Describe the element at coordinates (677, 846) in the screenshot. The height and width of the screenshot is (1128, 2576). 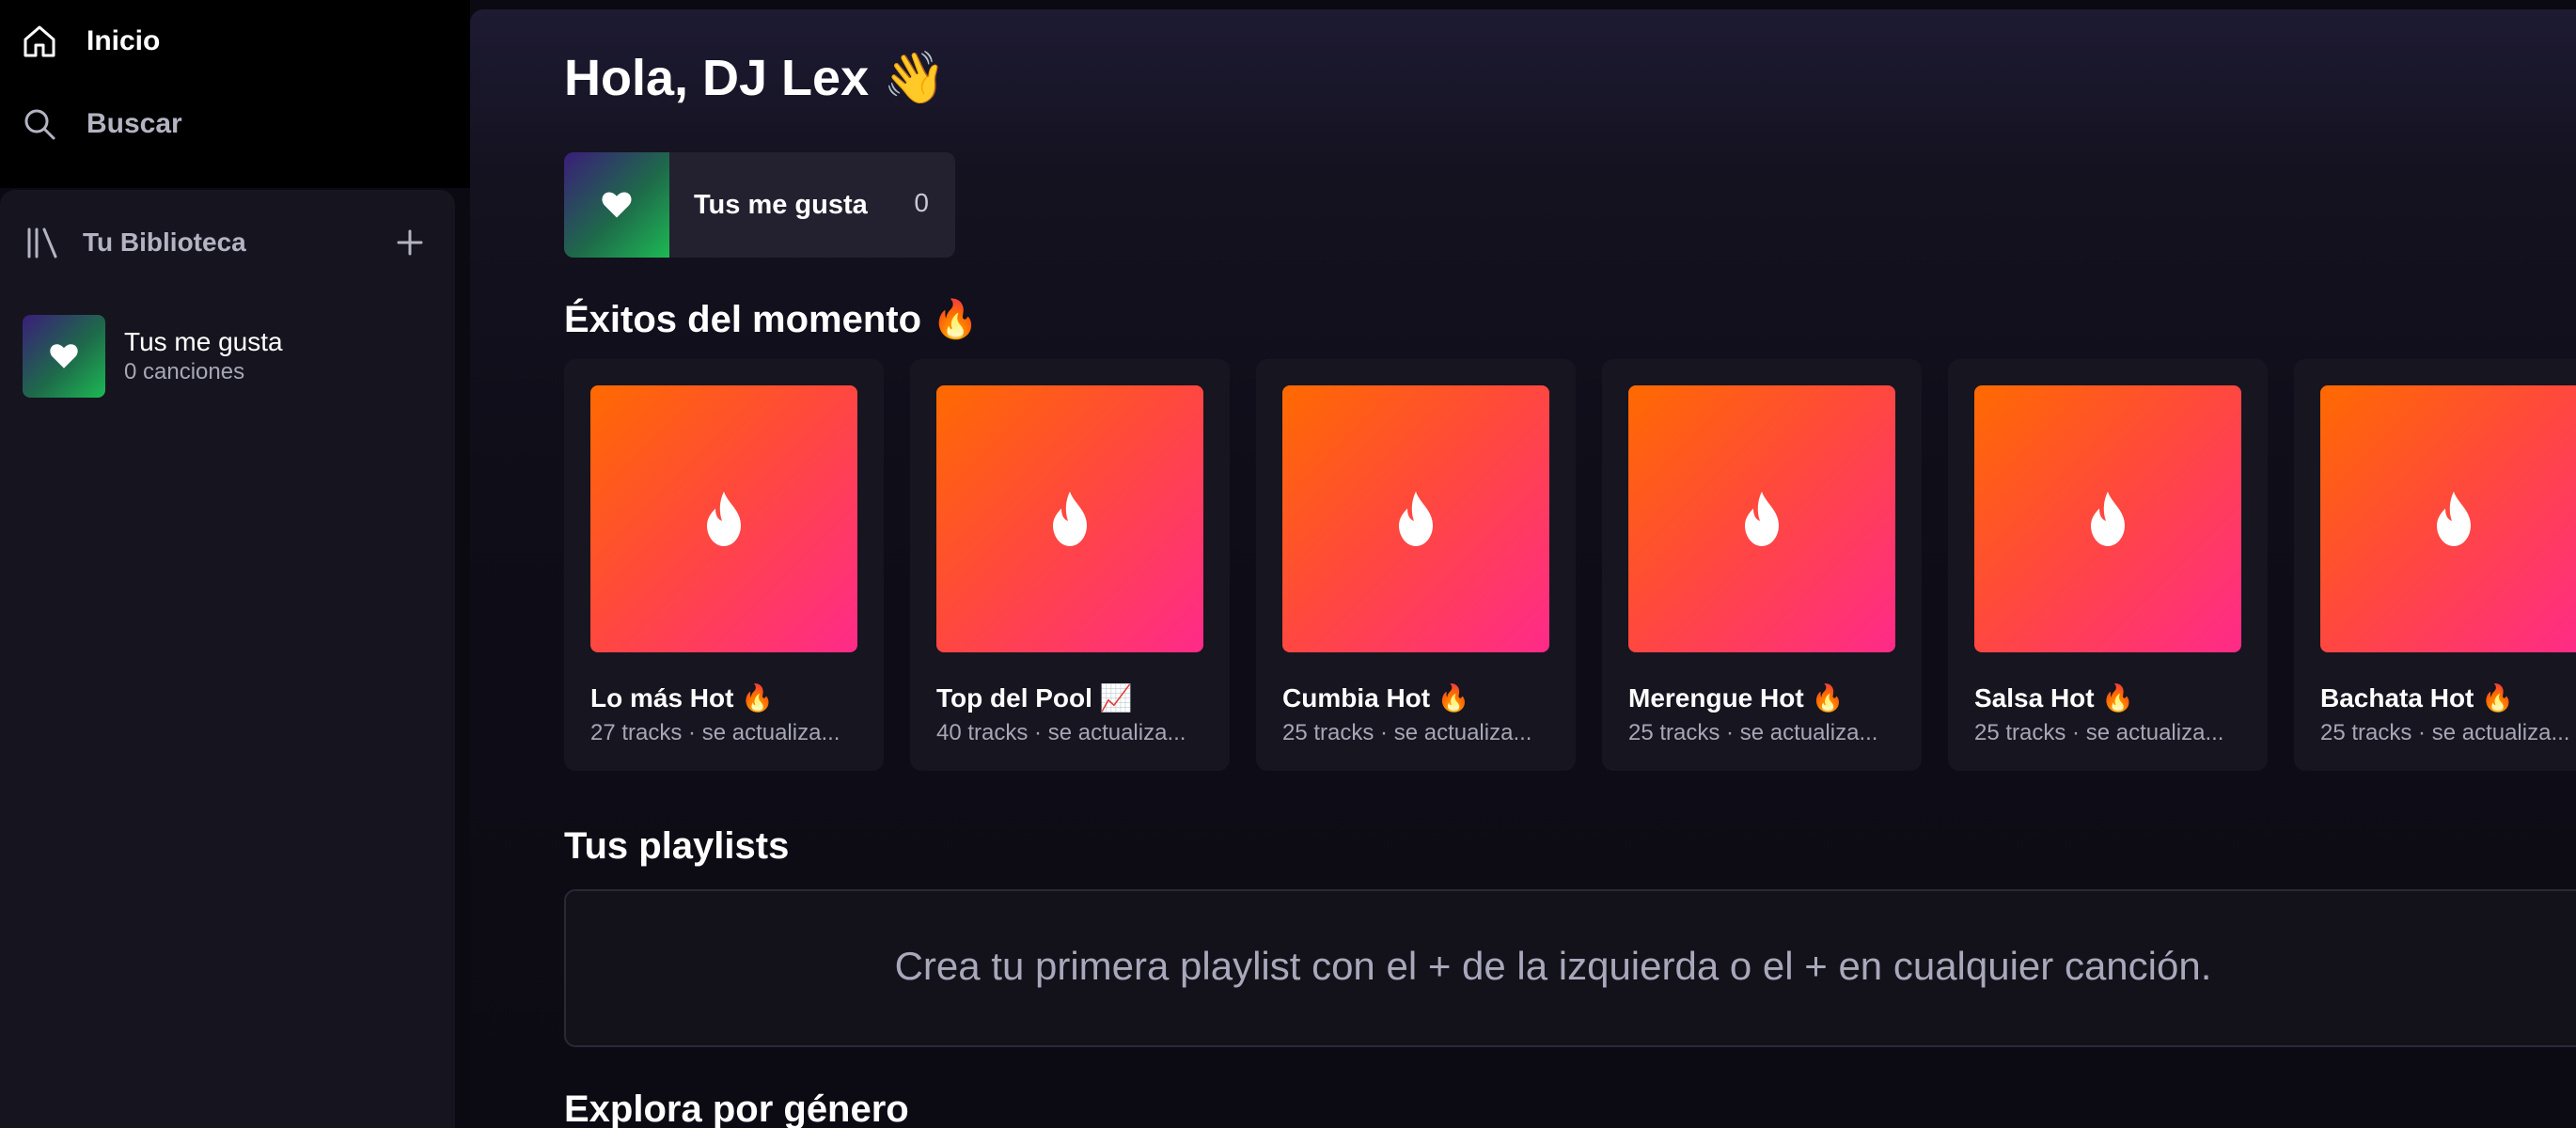
I see `section-title-playlists: Tus playlists` at that location.